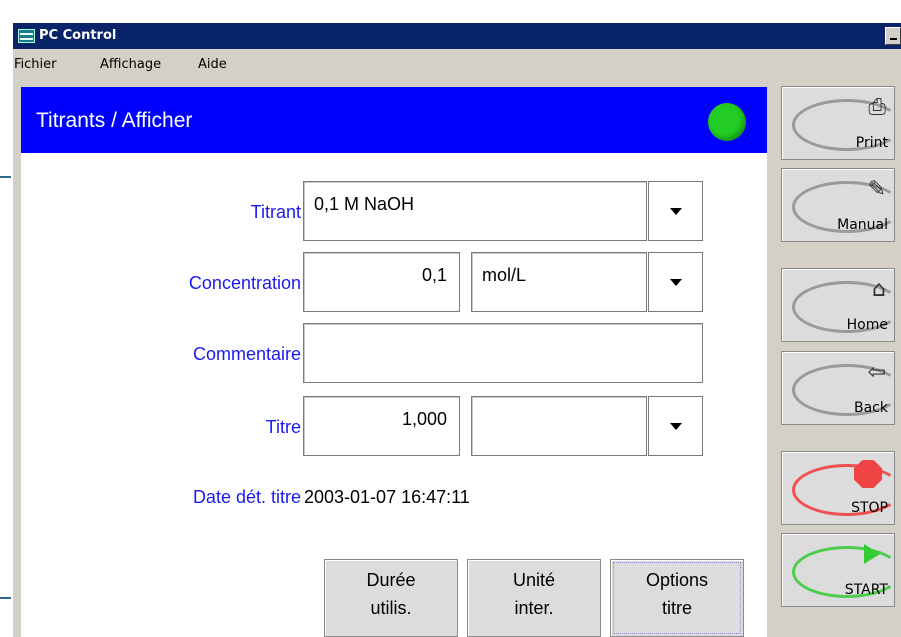  What do you see at coordinates (475, 211) in the screenshot?
I see `titrant-select: 0,1 M NaOH` at bounding box center [475, 211].